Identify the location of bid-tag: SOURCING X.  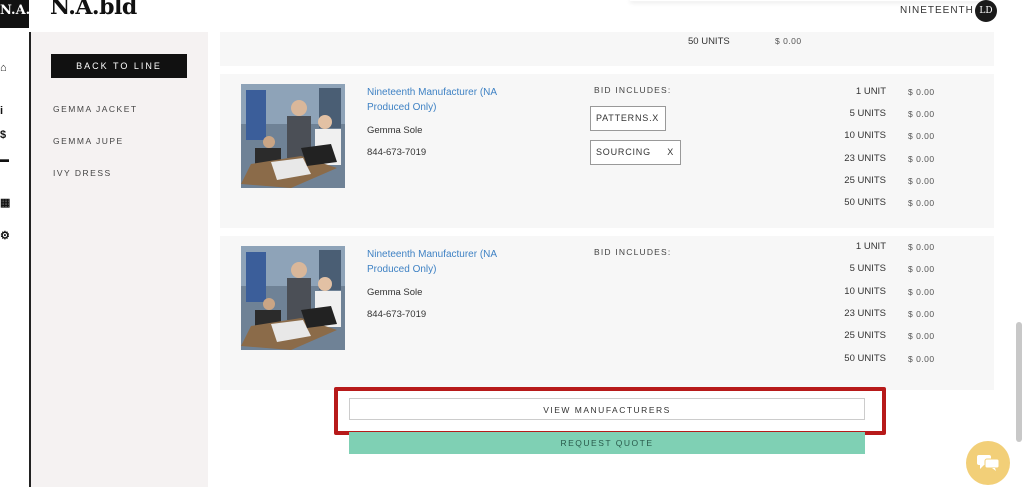
(635, 152).